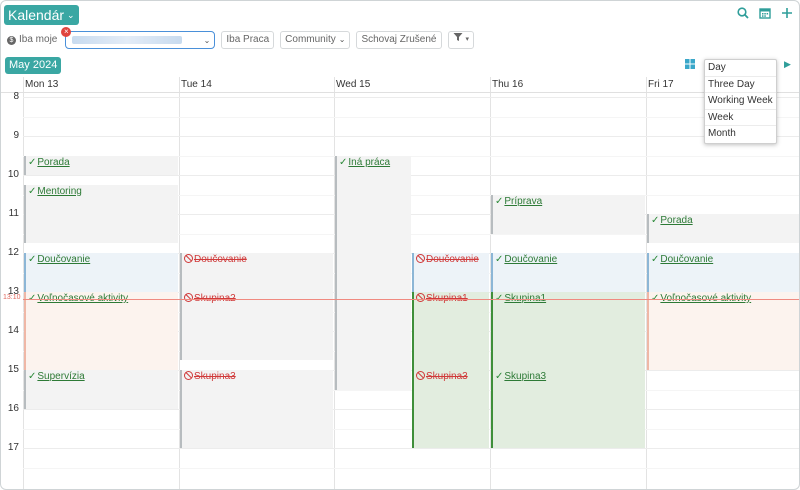  Describe the element at coordinates (740, 134) in the screenshot. I see `view-option: Month` at that location.